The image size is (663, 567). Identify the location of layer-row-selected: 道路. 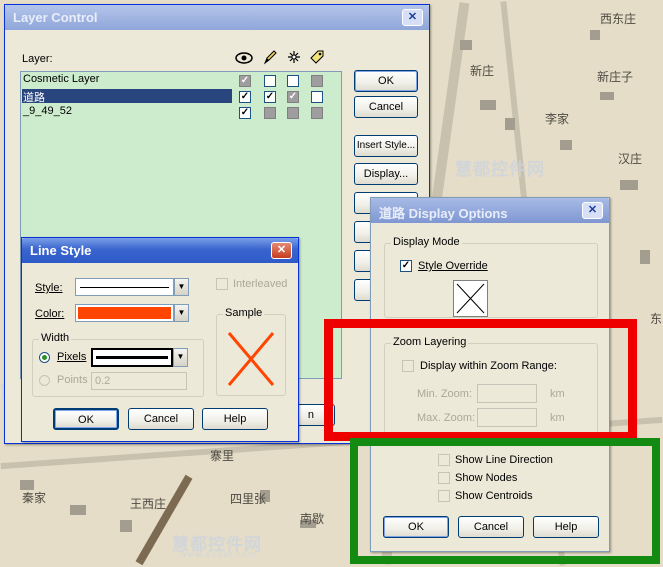
(127, 96).